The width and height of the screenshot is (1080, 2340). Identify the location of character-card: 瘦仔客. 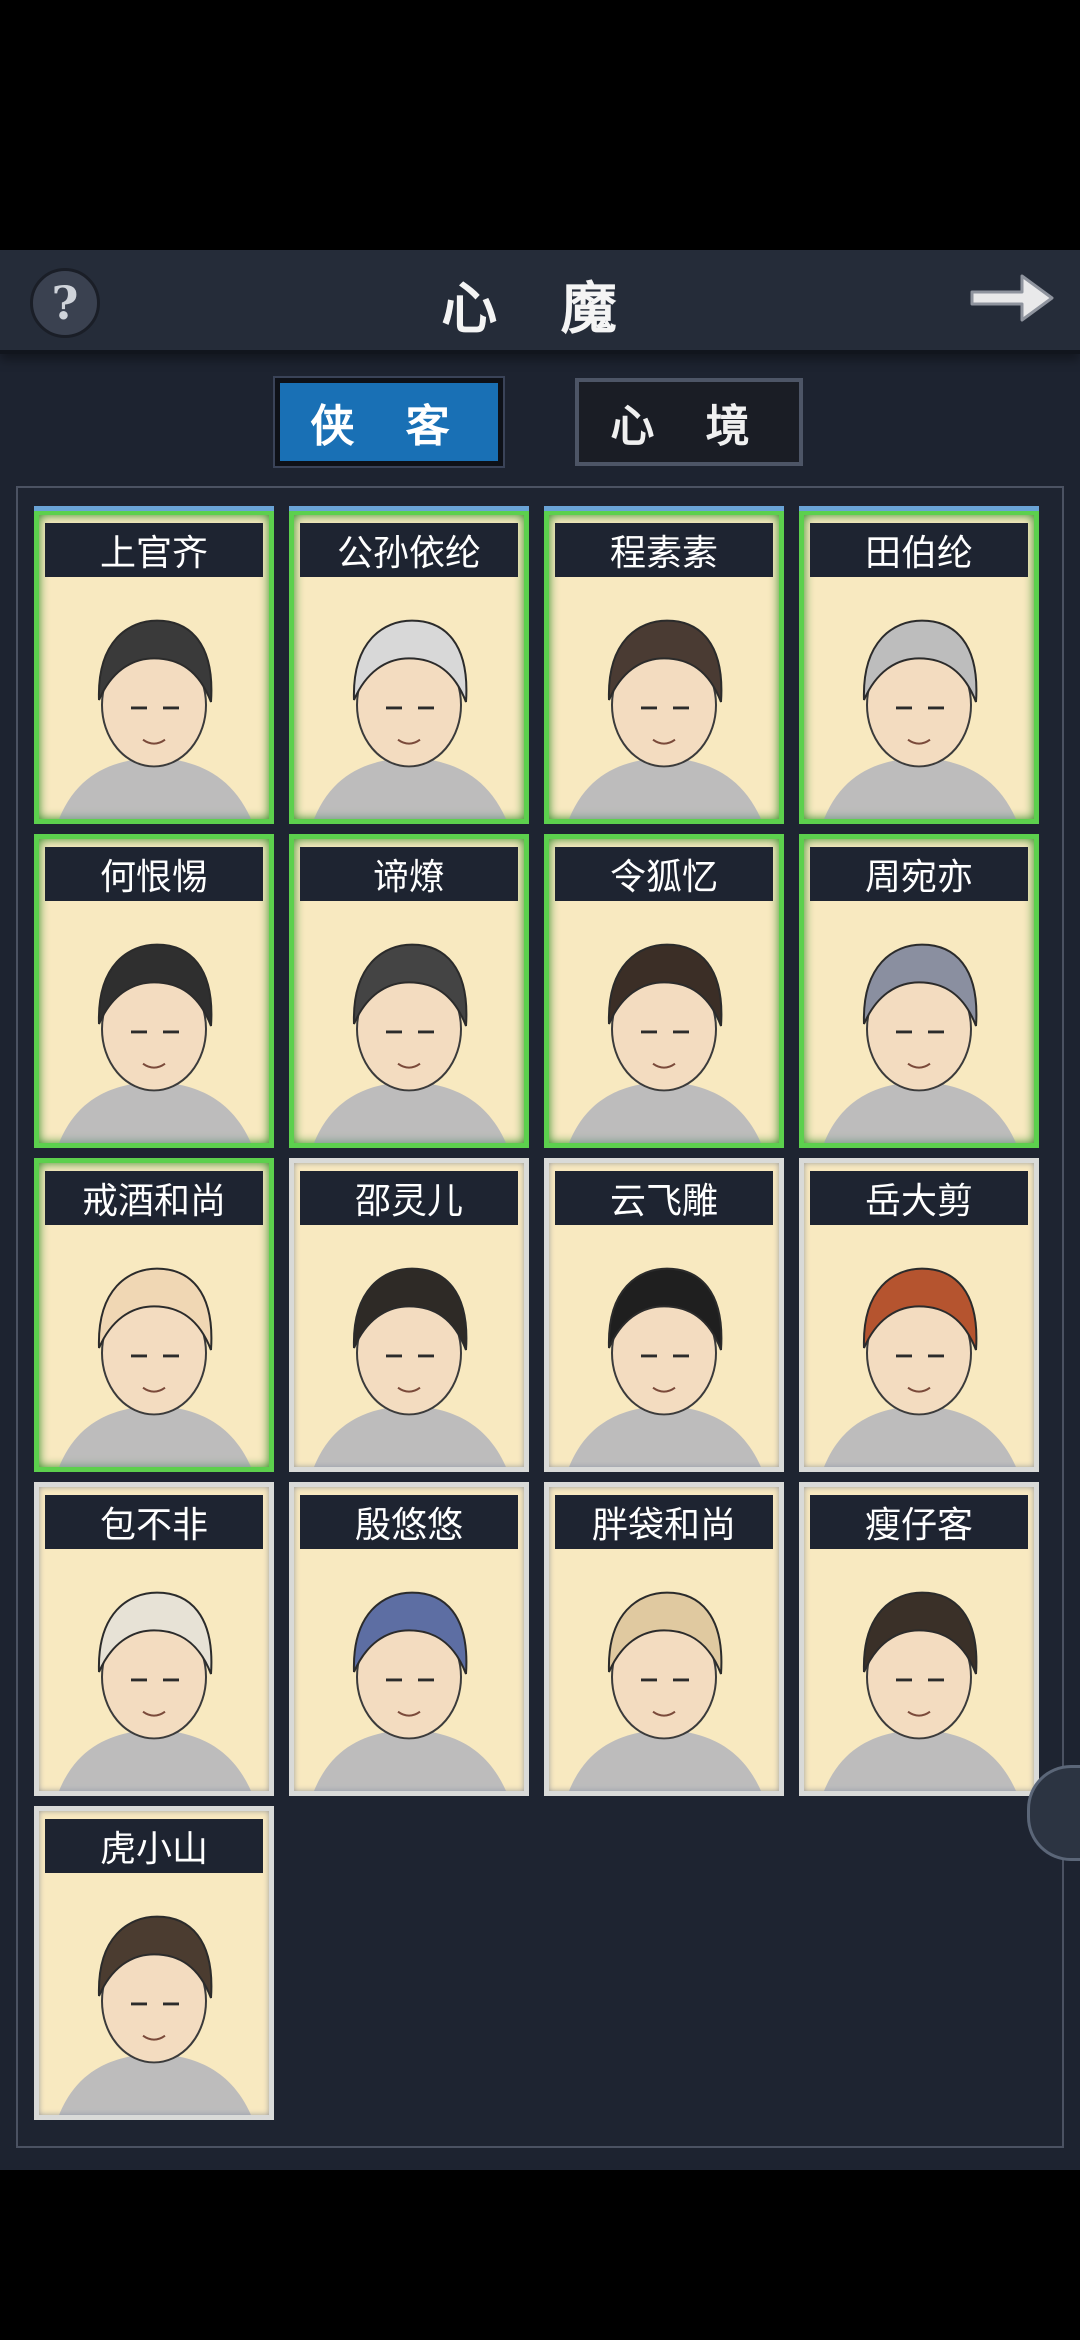
(919, 1639).